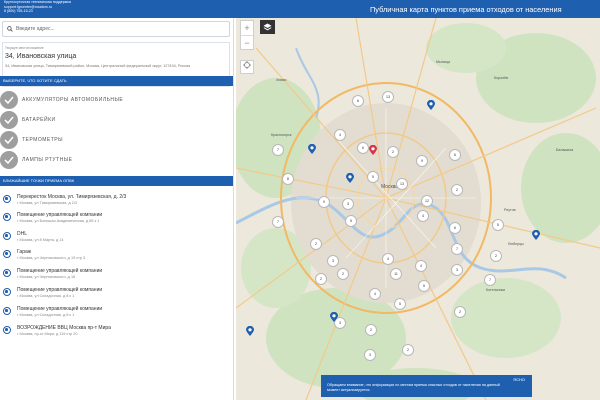 The height and width of the screenshot is (400, 600). I want to click on waste-item-batteries: БАТАРЕЙКИ, so click(116, 120).